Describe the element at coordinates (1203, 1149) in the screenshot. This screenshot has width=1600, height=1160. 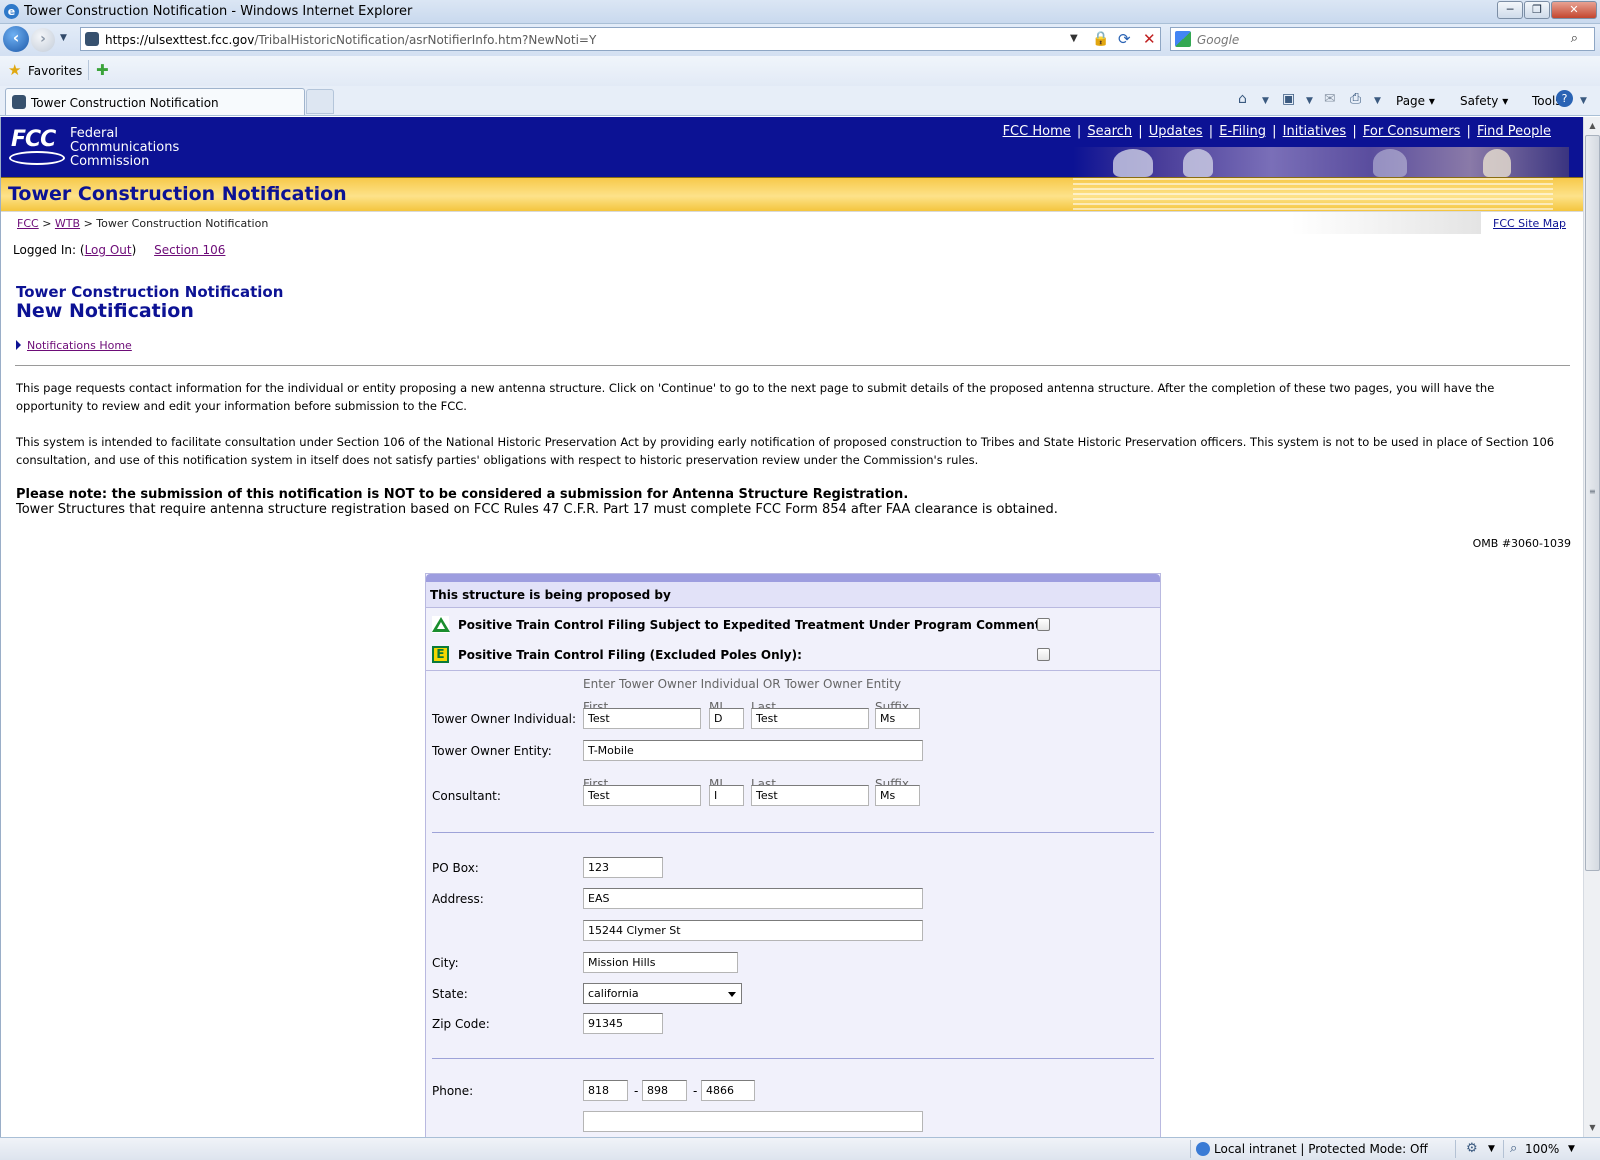
I see `intranet-globe-icon` at that location.